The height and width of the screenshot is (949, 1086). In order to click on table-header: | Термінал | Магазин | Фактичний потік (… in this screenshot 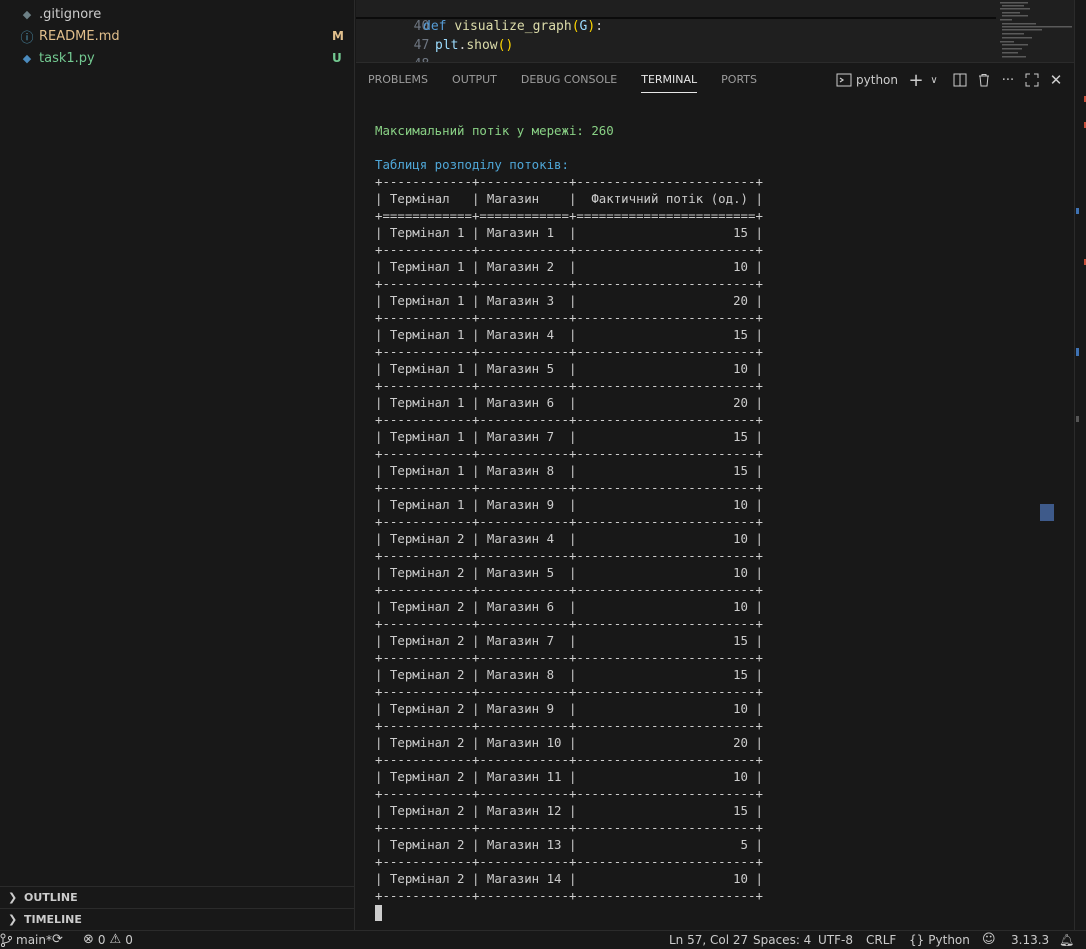, I will do `click(569, 198)`.